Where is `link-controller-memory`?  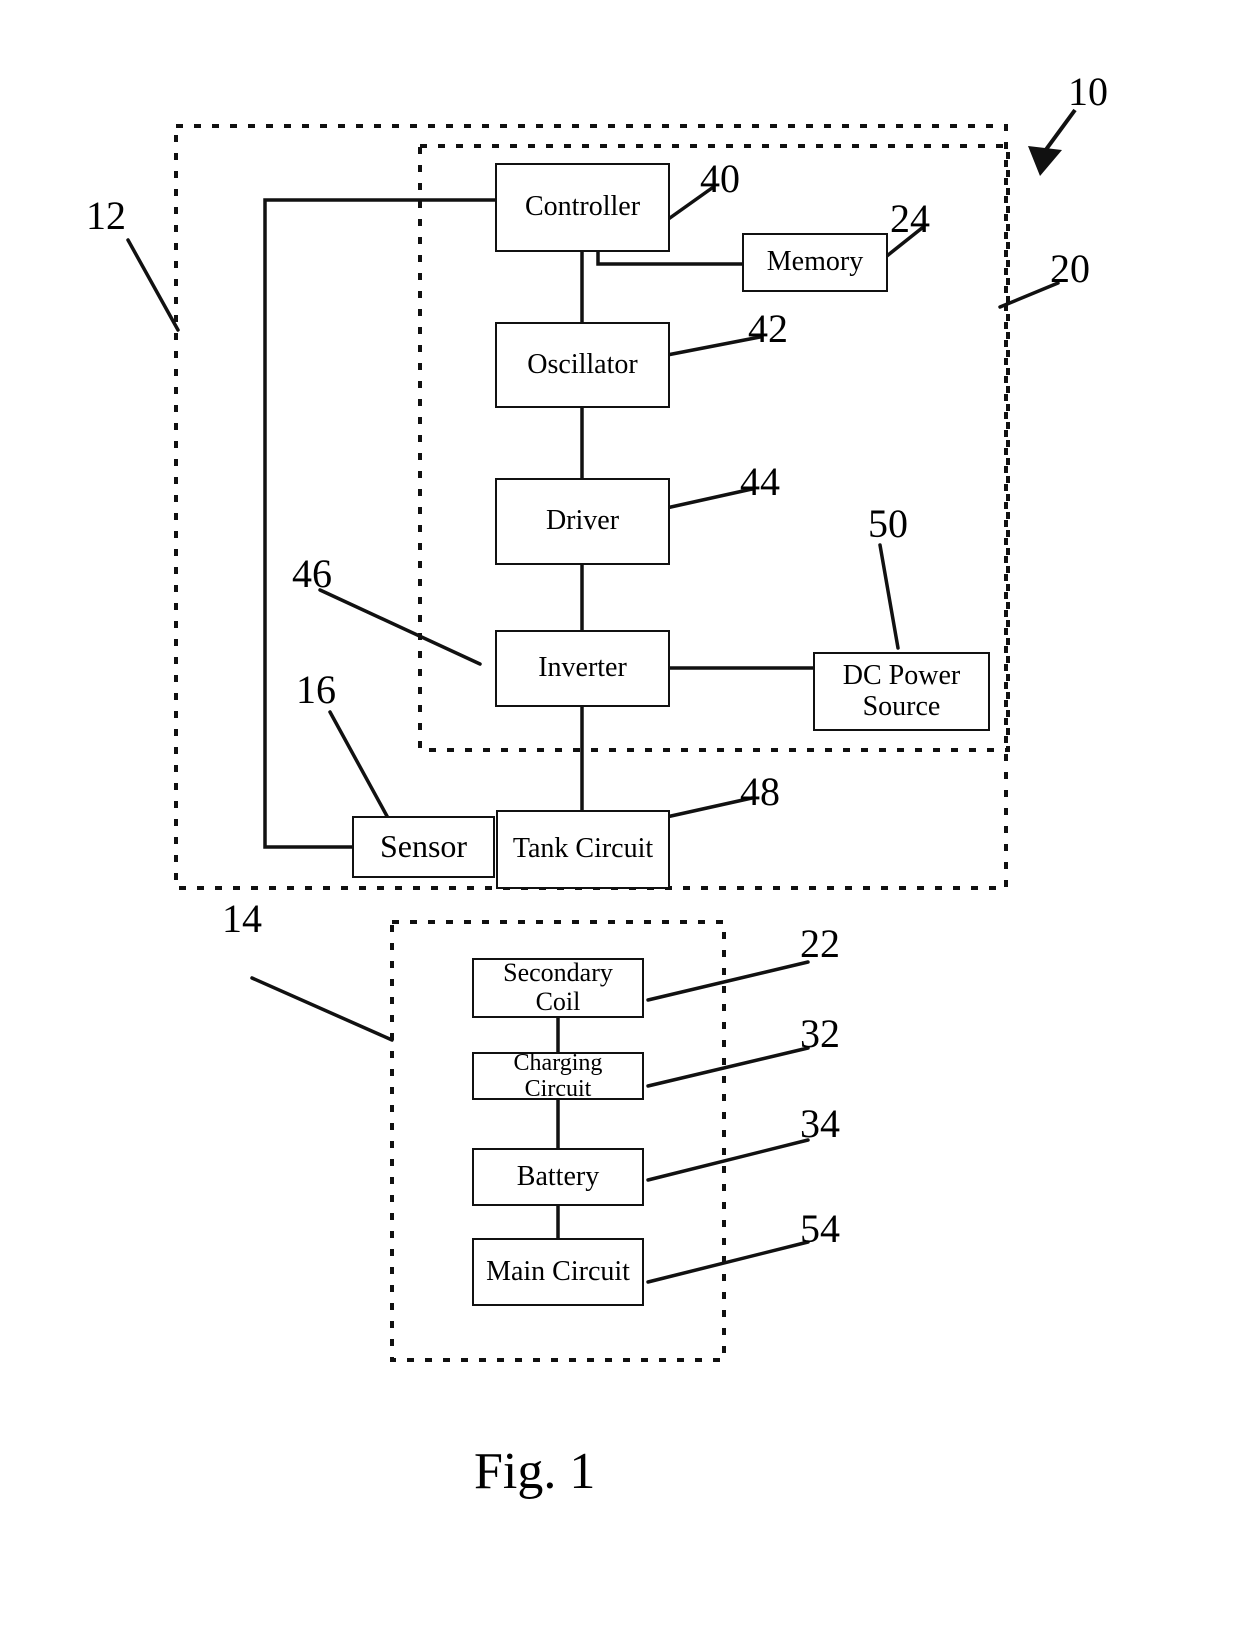 link-controller-memory is located at coordinates (670, 258).